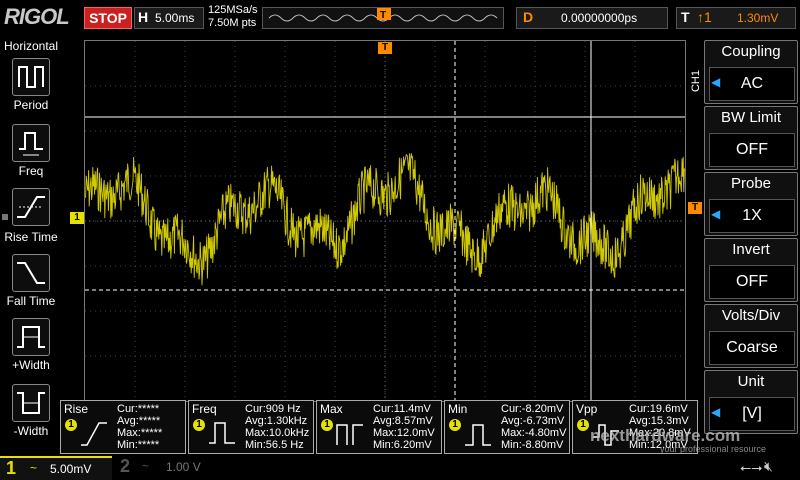 The width and height of the screenshot is (800, 480). I want to click on watermark-brand: nexthardware.com, so click(665, 435).